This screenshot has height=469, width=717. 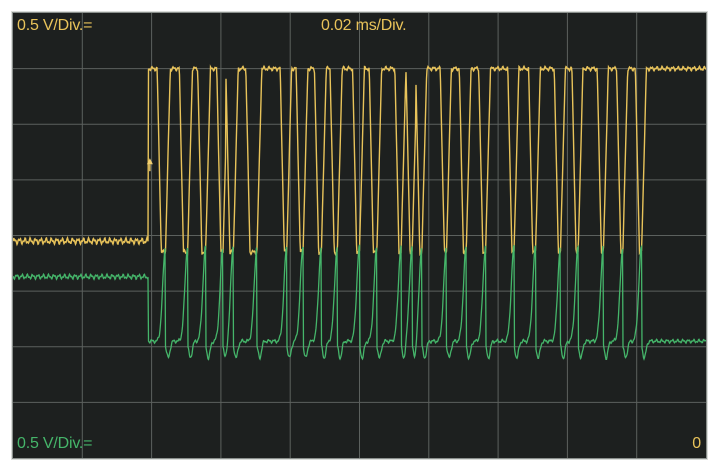 What do you see at coordinates (55, 25) in the screenshot?
I see `channel1-volts-per-div: 0.5 V/Div.=` at bounding box center [55, 25].